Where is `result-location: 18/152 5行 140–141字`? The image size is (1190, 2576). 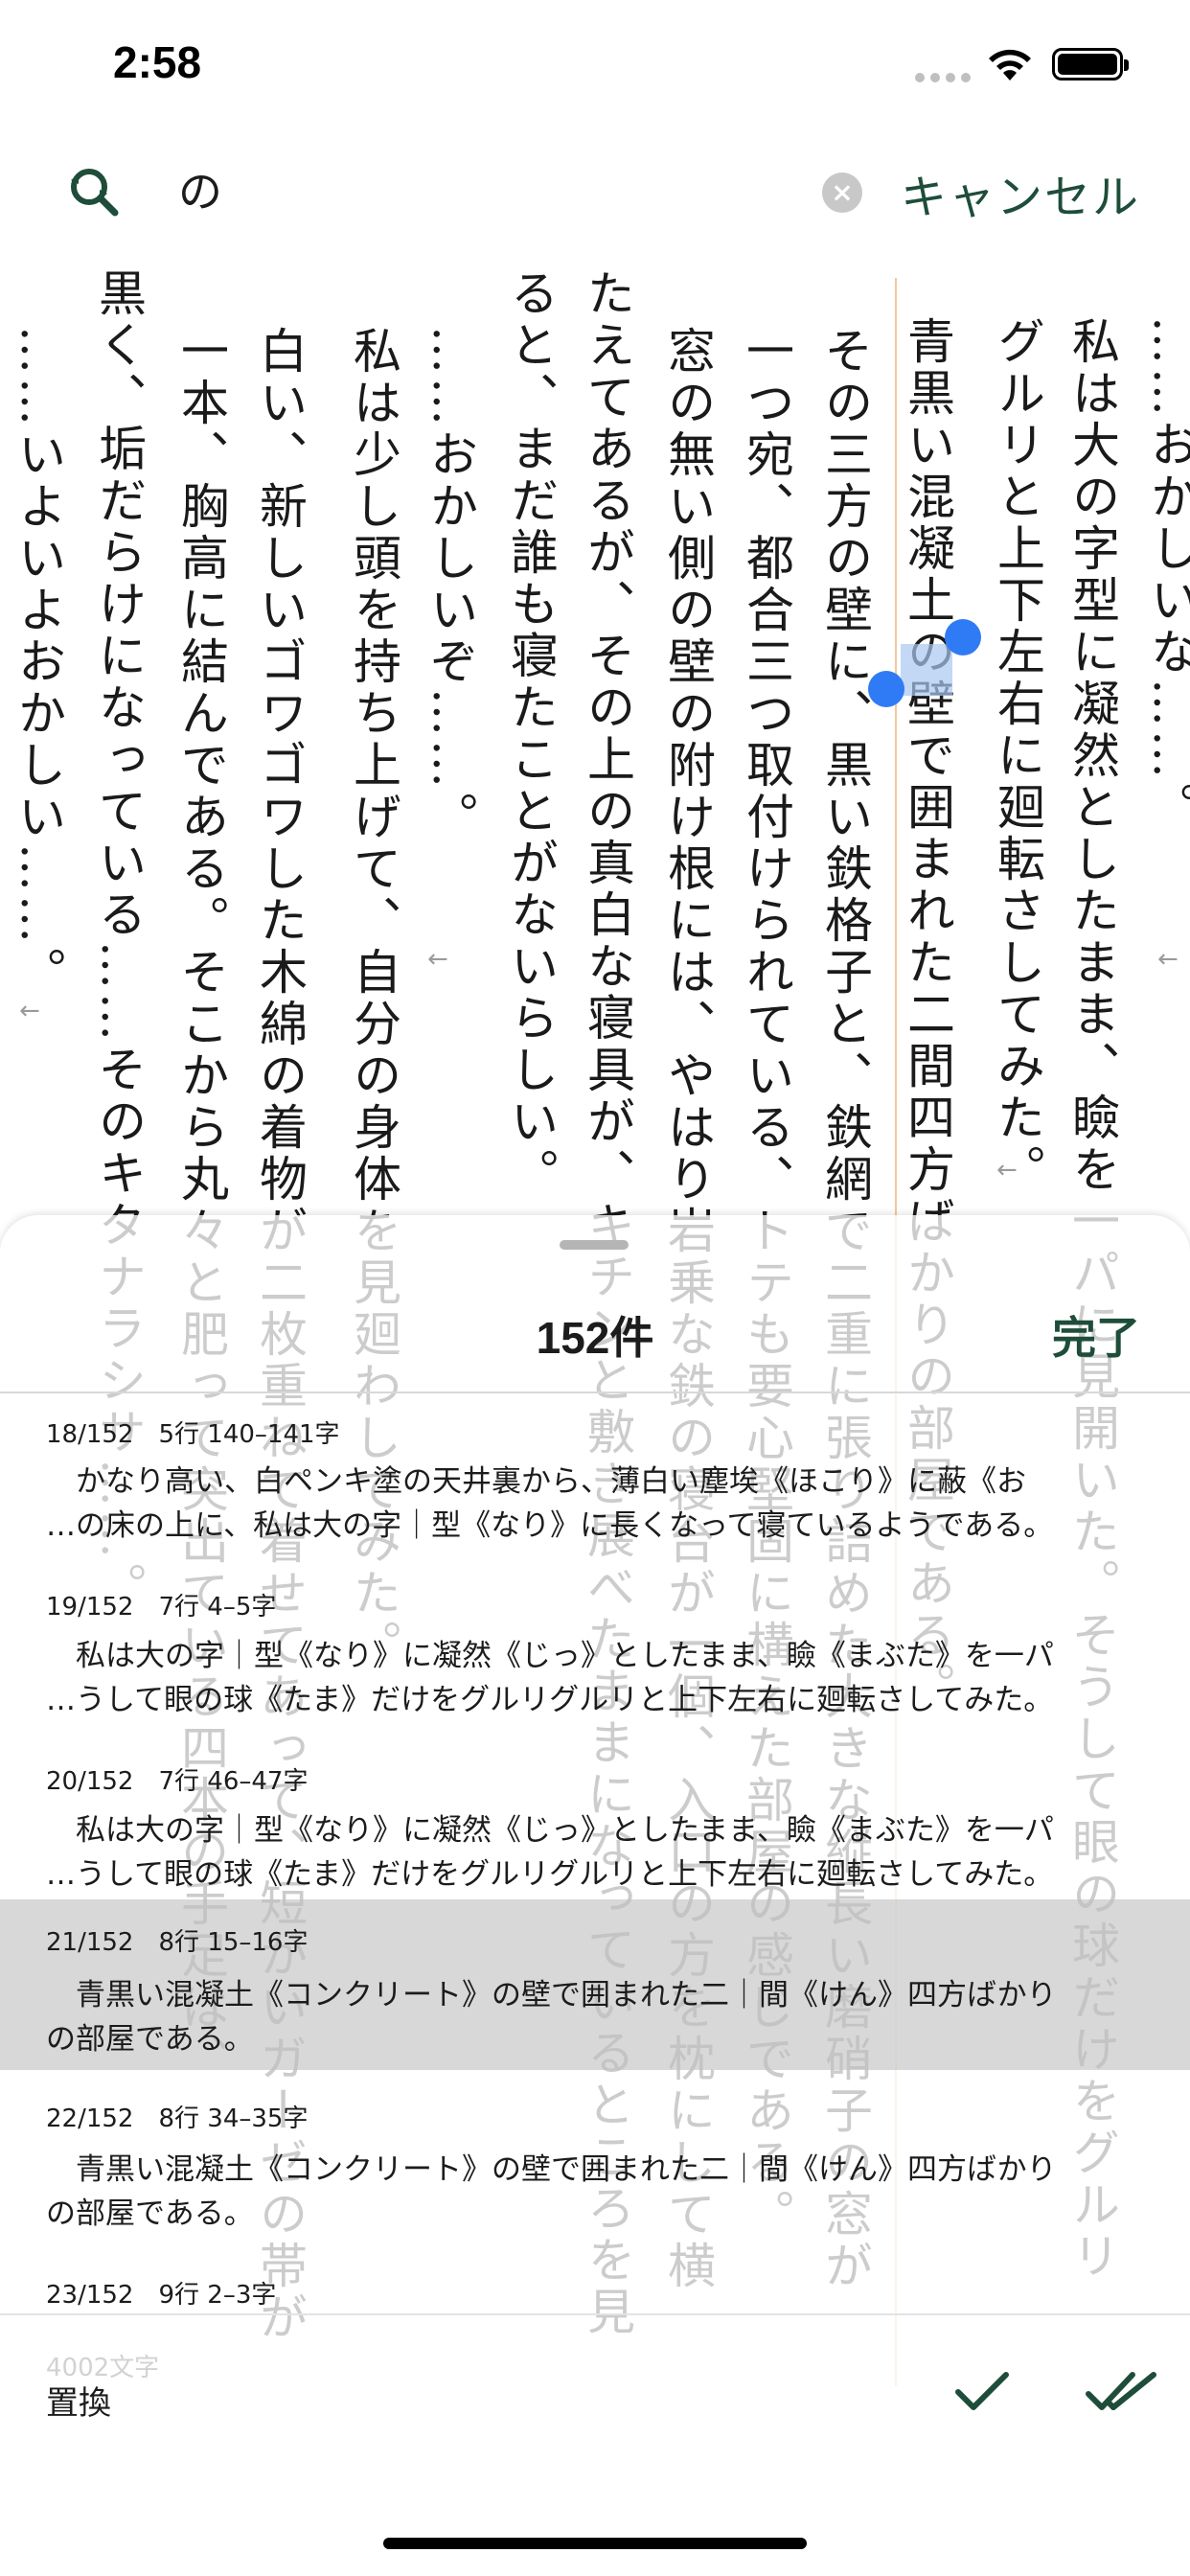
result-location: 18/152 5行 140–141字 is located at coordinates (193, 1434).